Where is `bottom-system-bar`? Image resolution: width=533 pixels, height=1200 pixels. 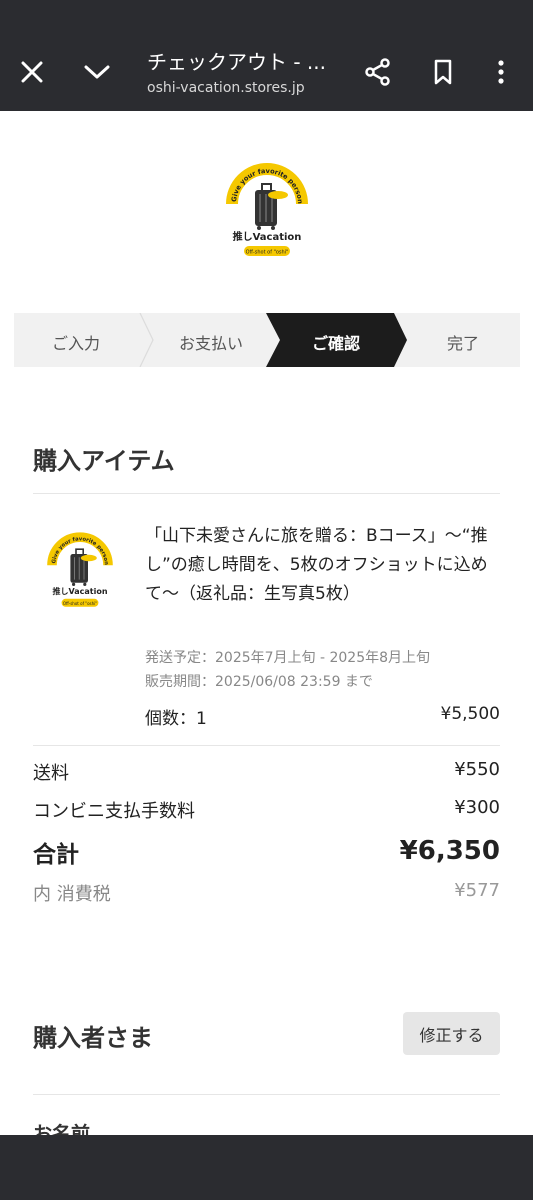 bottom-system-bar is located at coordinates (266, 1167).